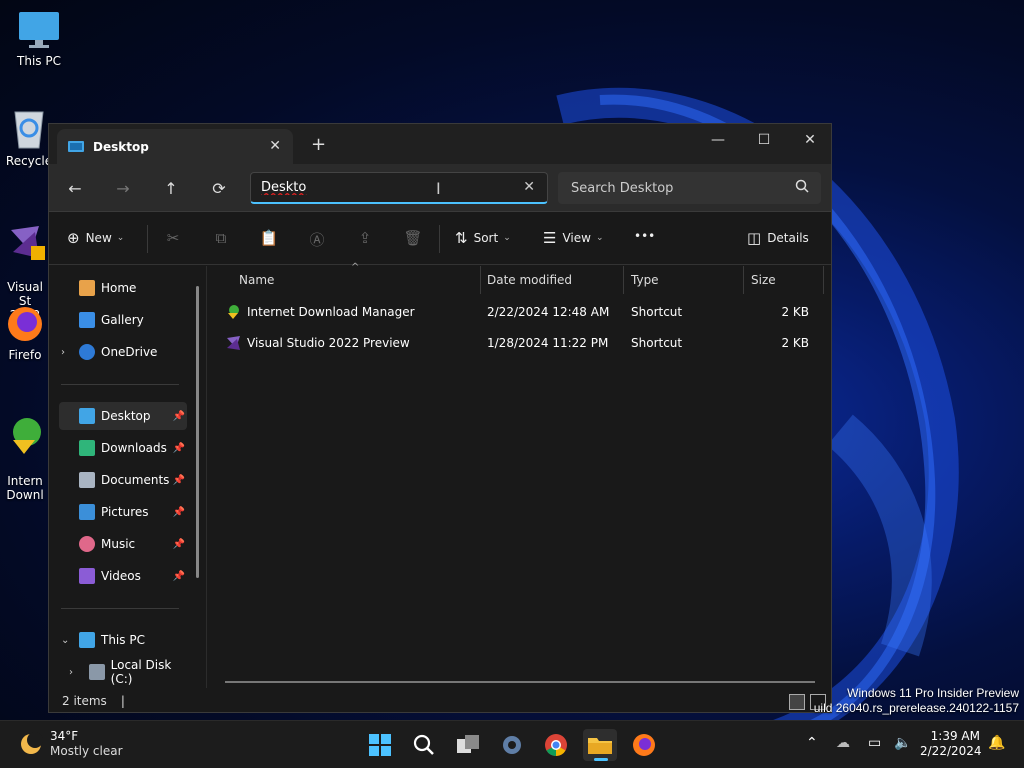 The width and height of the screenshot is (1024, 768). I want to click on weather-widget: 34°F Mostly clear, so click(70, 744).